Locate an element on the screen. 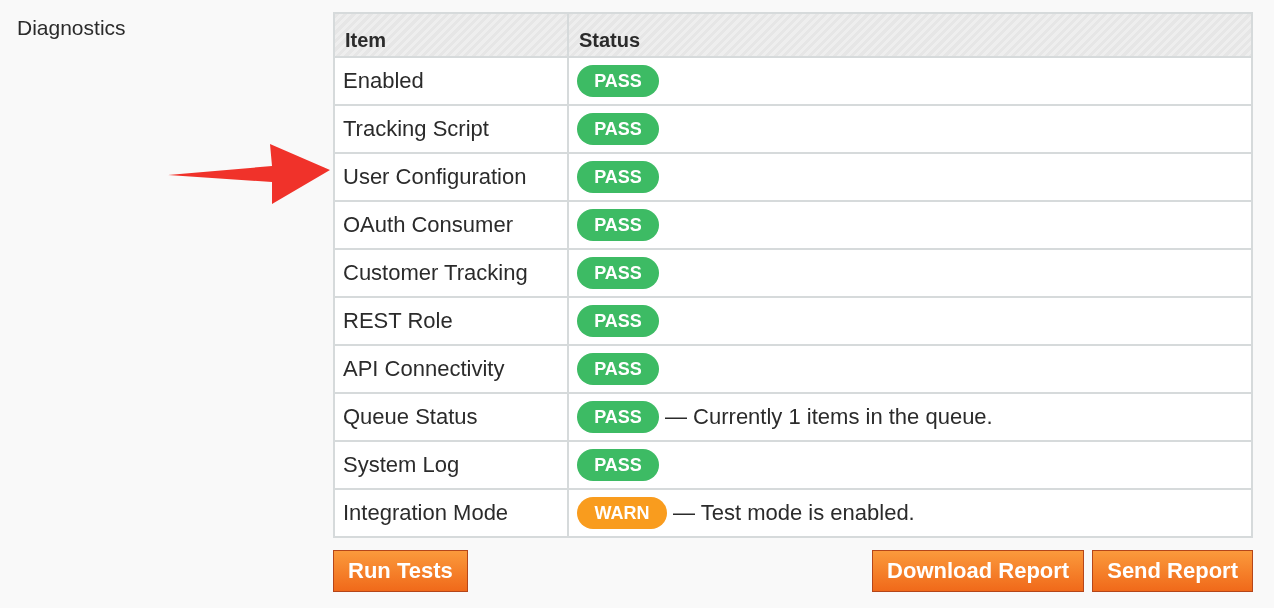 The height and width of the screenshot is (608, 1274). report-button: Send Report is located at coordinates (1172, 571).